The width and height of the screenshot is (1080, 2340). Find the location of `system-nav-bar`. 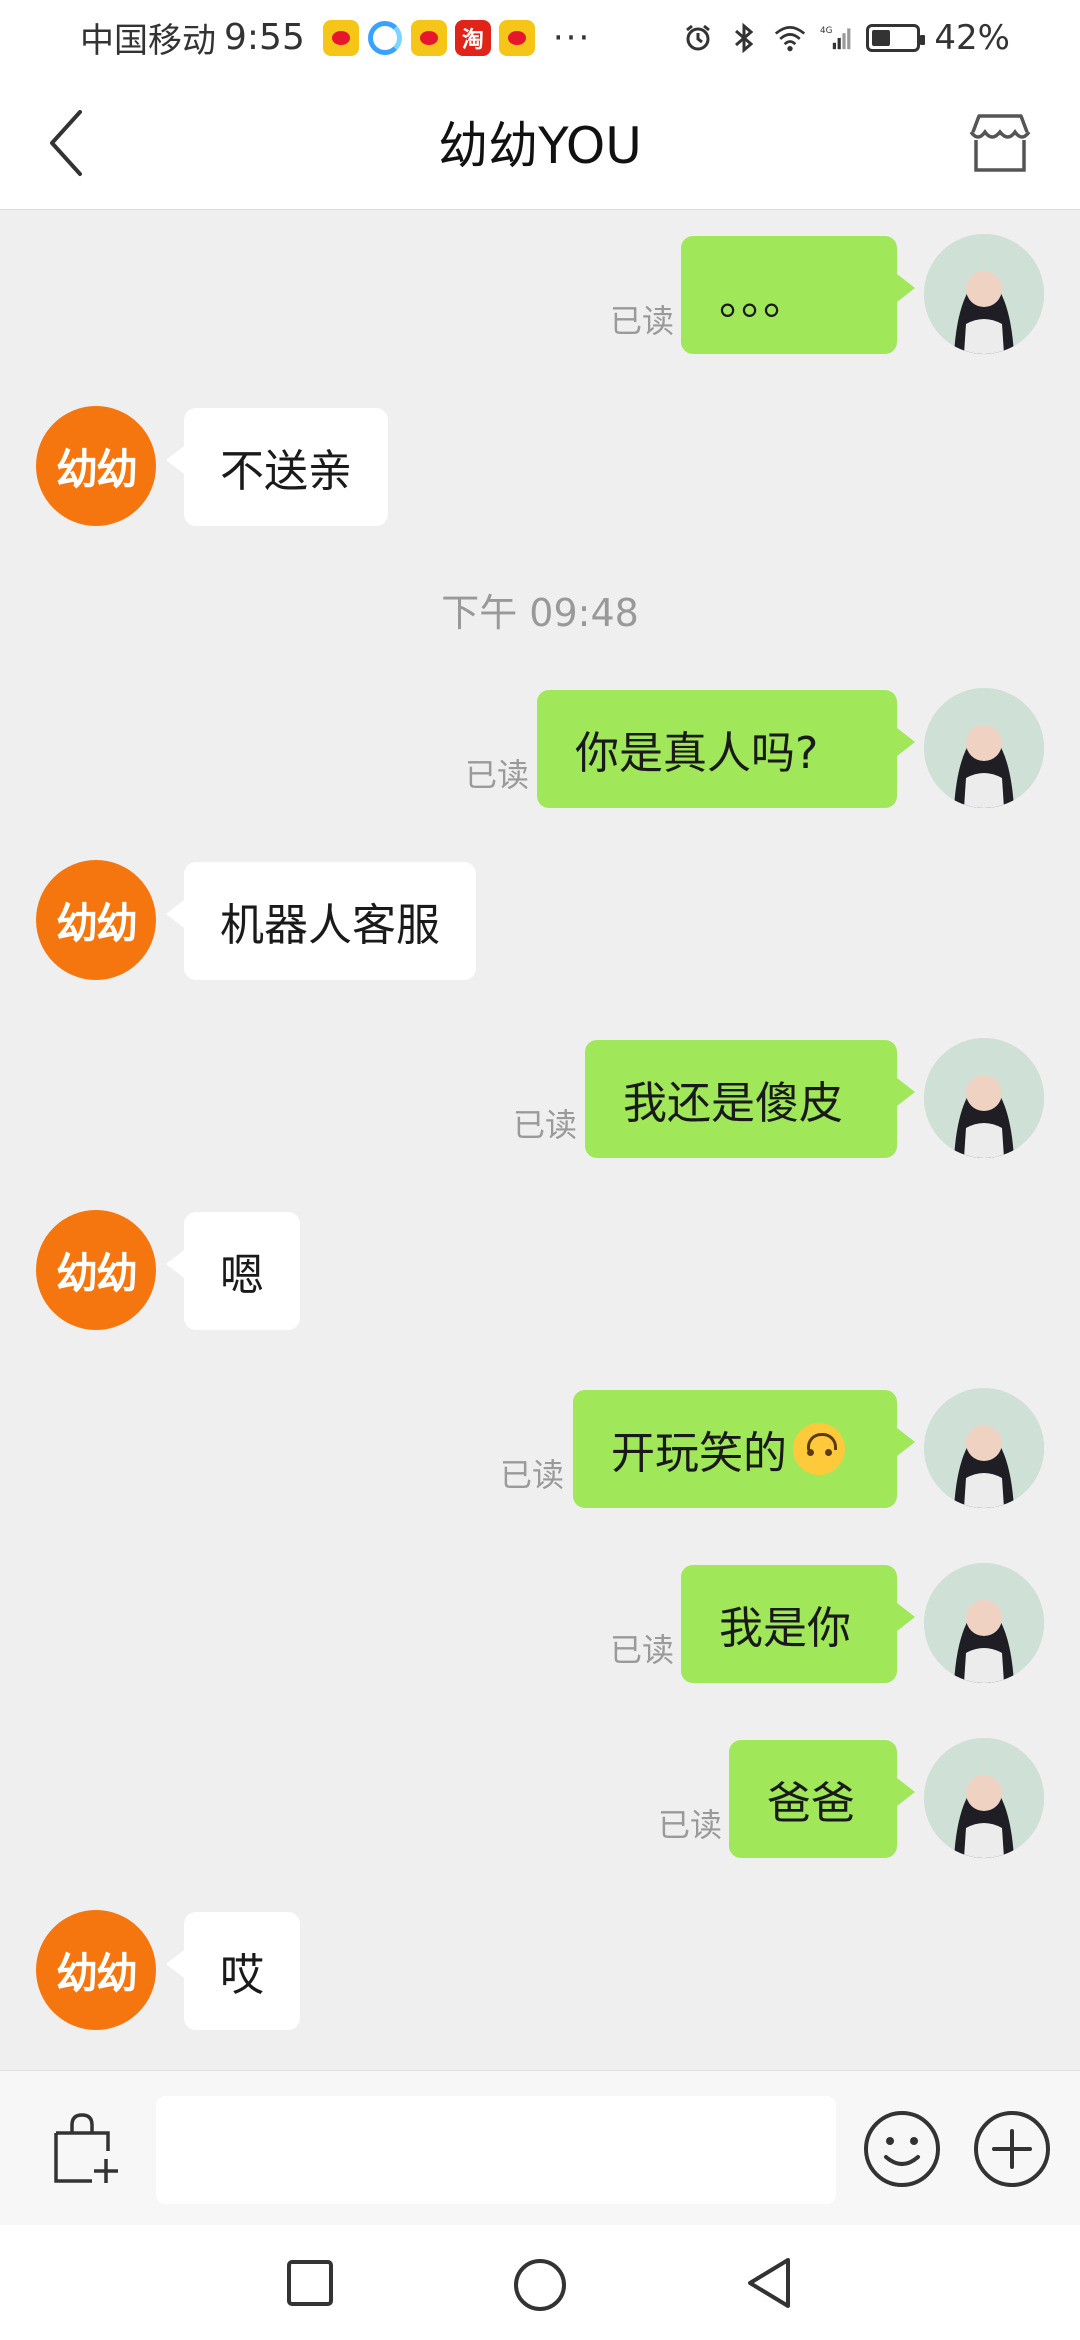

system-nav-bar is located at coordinates (540, 2282).